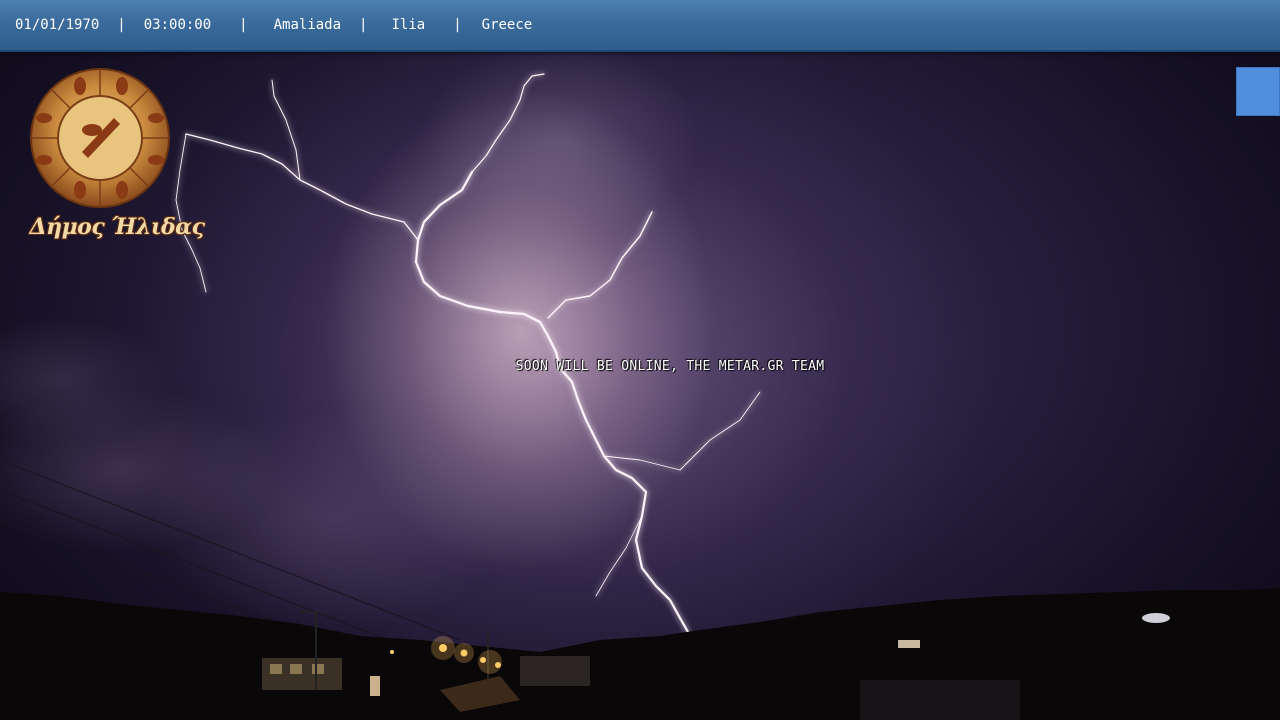 The width and height of the screenshot is (1280, 720). Describe the element at coordinates (177, 25) in the screenshot. I see `time-text: 03:00:00` at that location.